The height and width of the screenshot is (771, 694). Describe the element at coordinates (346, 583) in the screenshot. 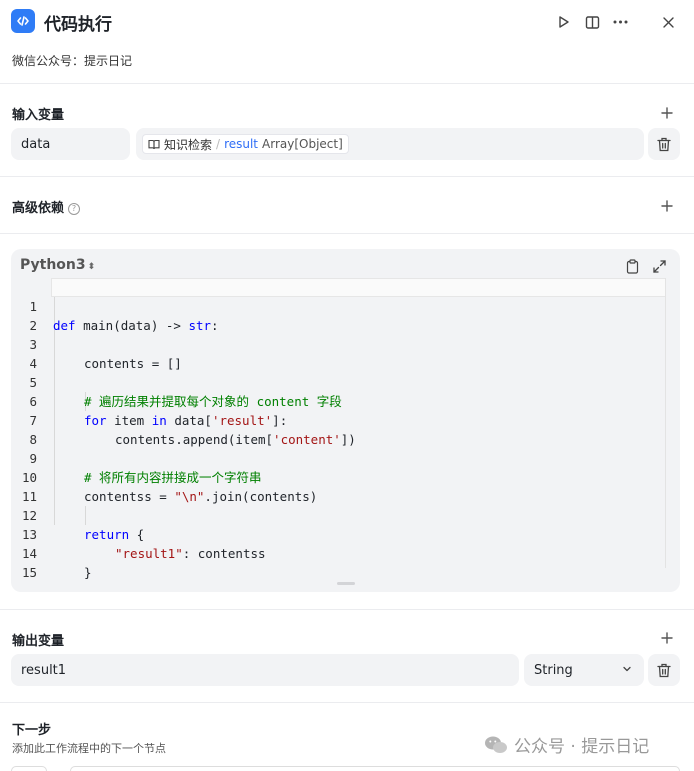

I see `resize-handle` at that location.